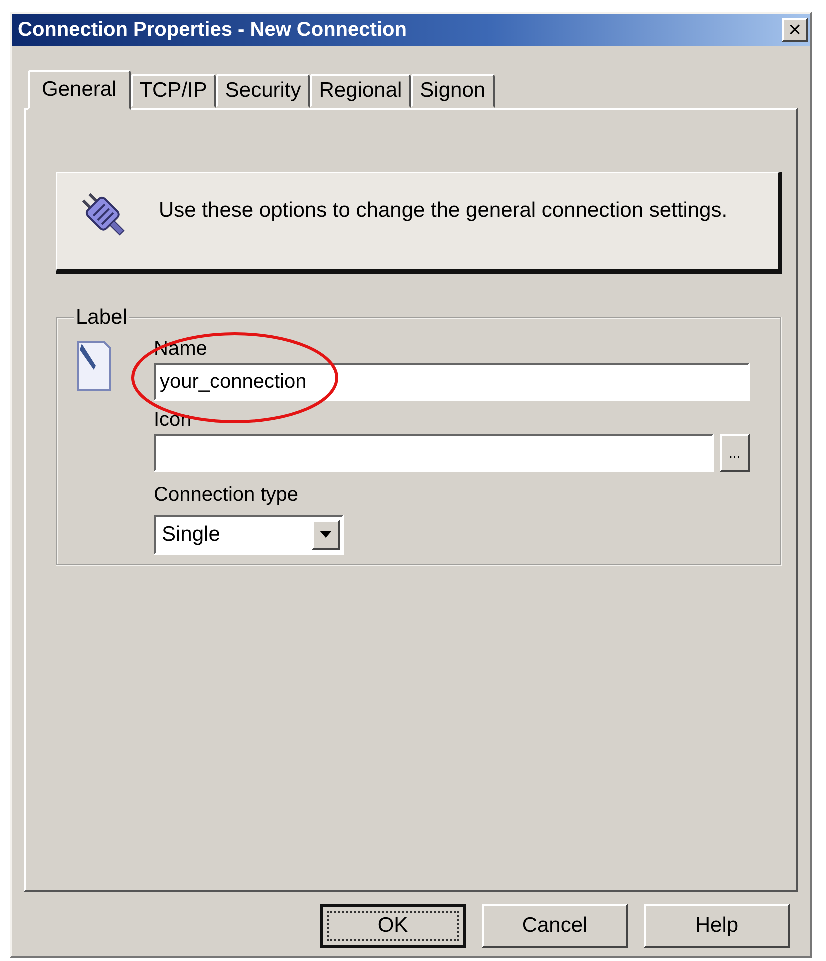  What do you see at coordinates (212, 30) in the screenshot?
I see `window-title: Connection Properties - New Connection` at bounding box center [212, 30].